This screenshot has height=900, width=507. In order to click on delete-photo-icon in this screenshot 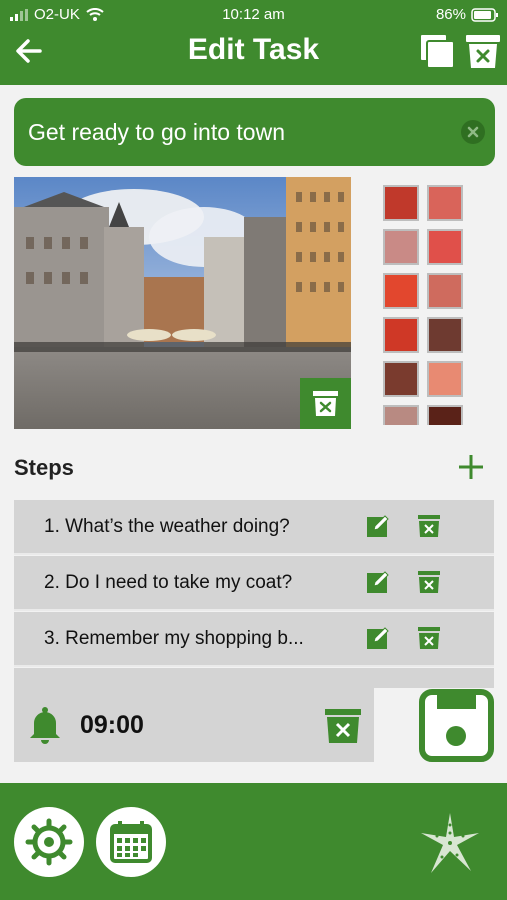, I will do `click(325, 403)`.